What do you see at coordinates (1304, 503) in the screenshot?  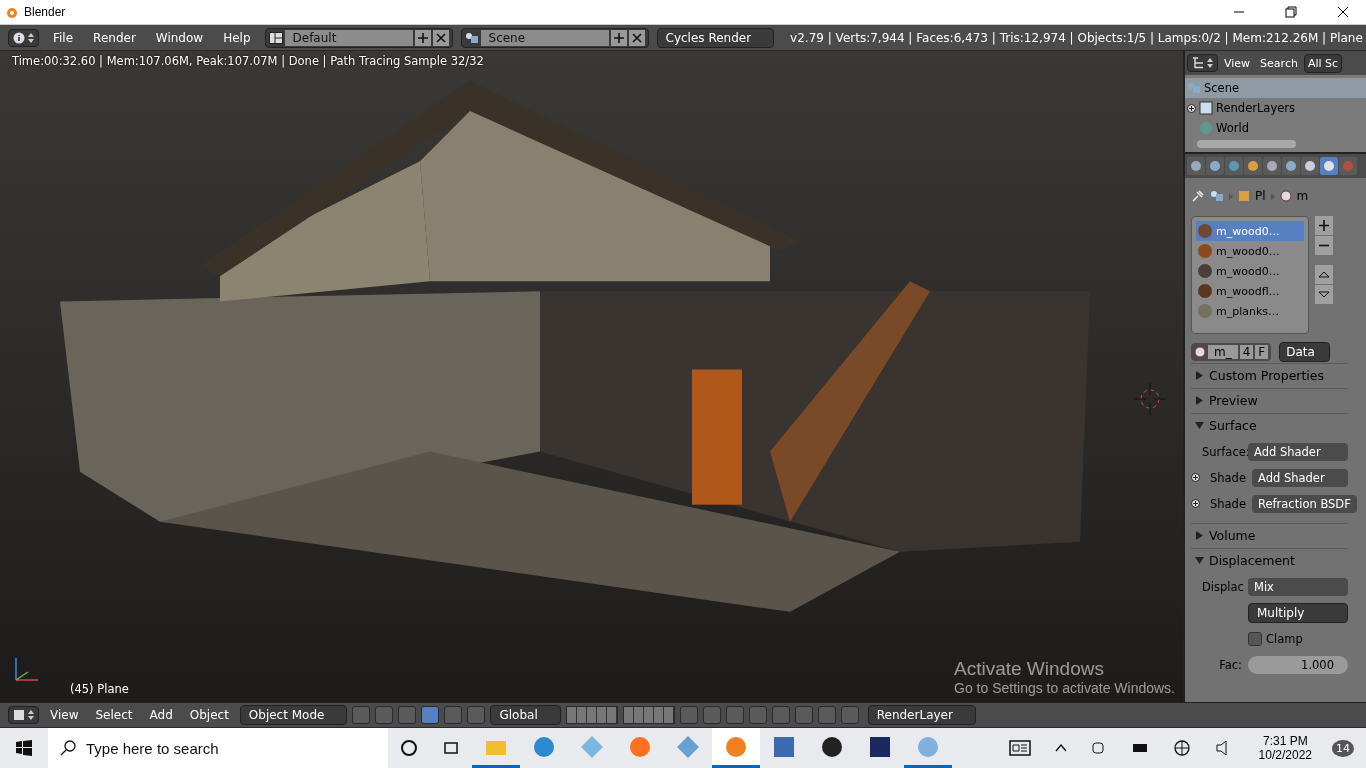 I see `shader-socket-button: Refraction BSDF` at bounding box center [1304, 503].